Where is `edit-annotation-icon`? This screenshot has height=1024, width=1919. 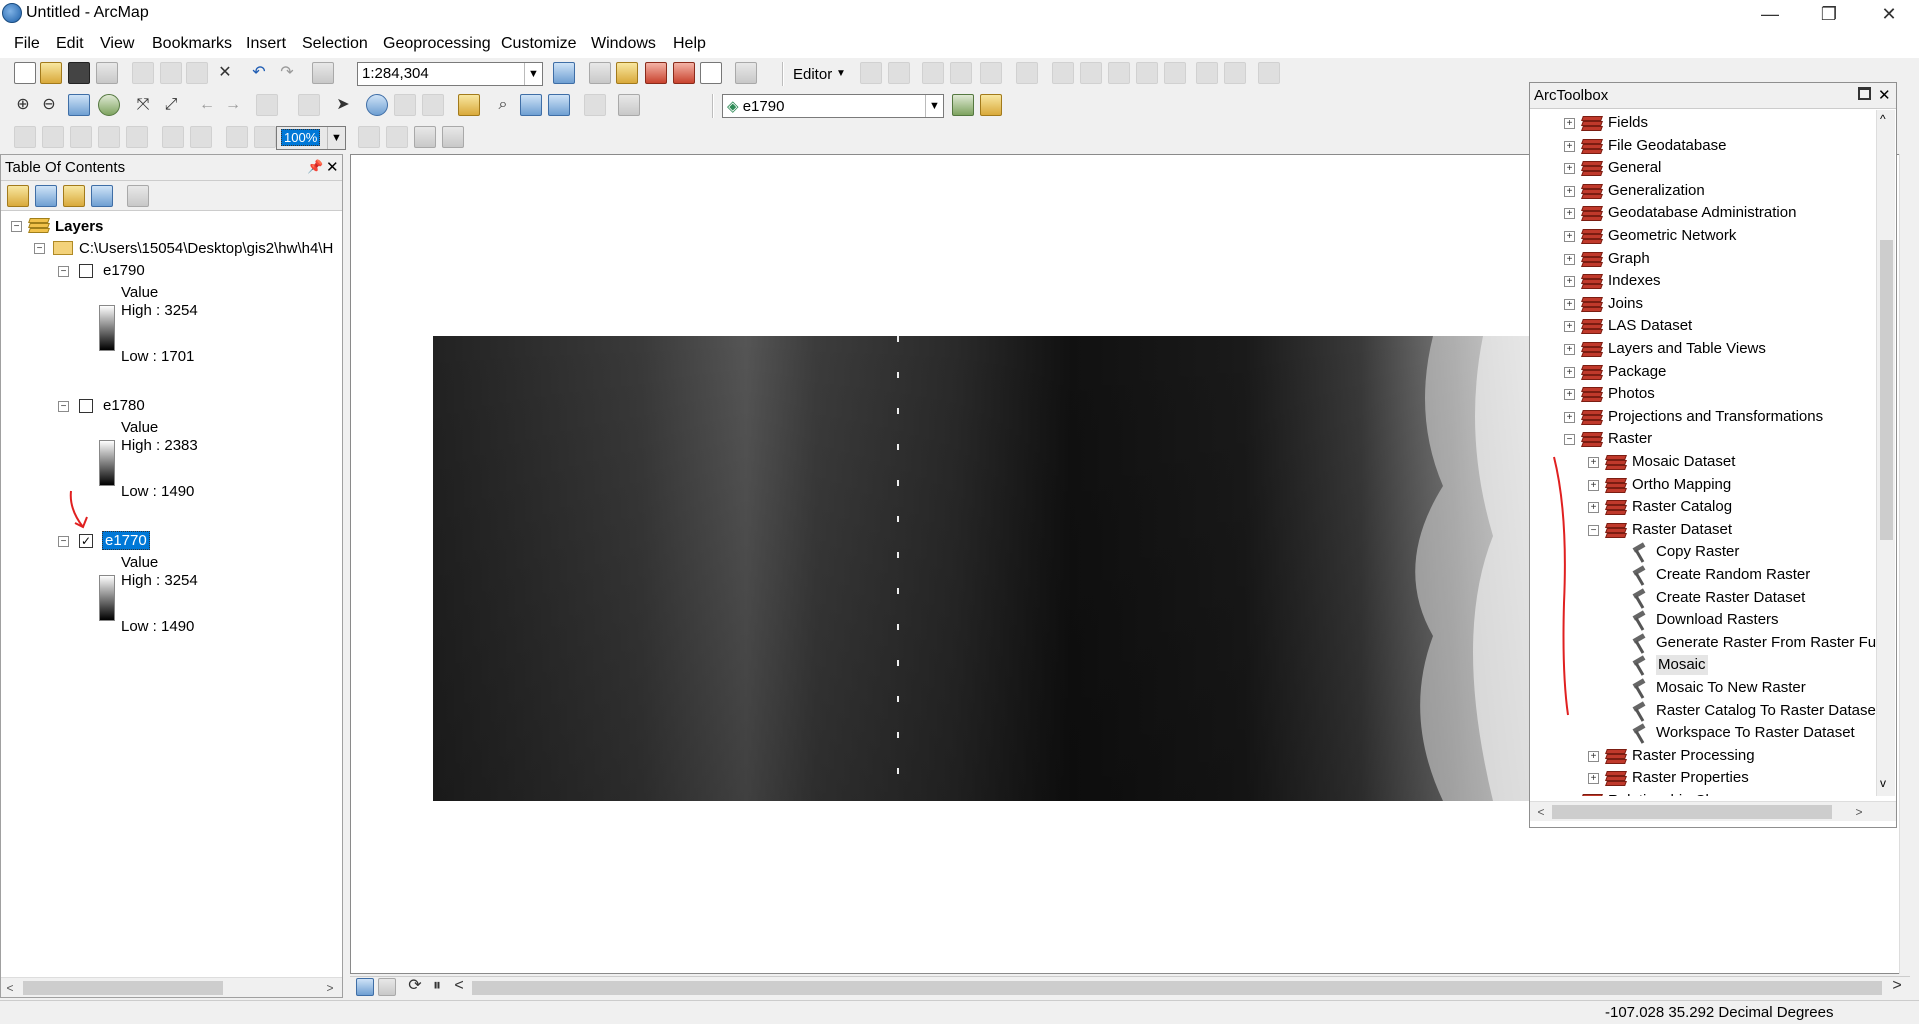 edit-annotation-icon is located at coordinates (899, 73).